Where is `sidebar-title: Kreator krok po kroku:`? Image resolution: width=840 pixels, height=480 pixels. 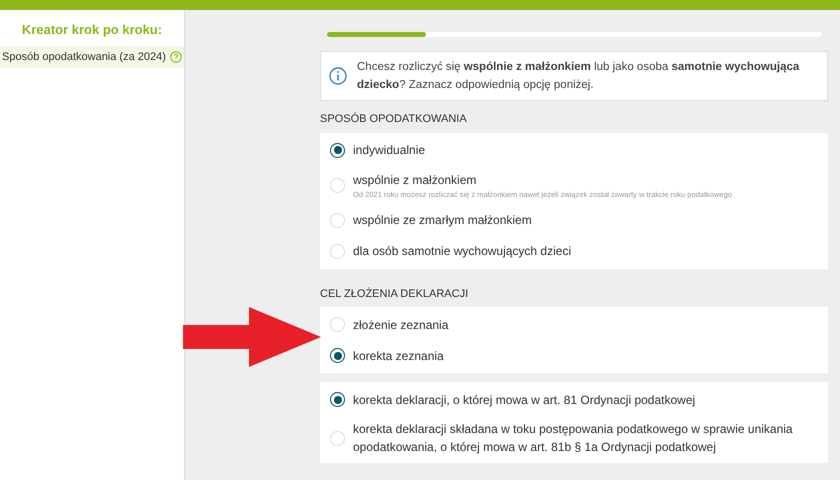 sidebar-title: Kreator krok po kroku: is located at coordinates (92, 30).